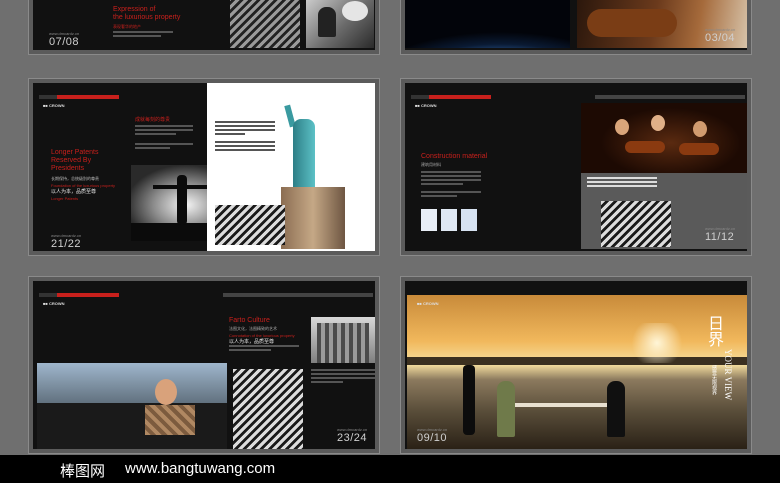  I want to click on footer-brand: 棒图网, so click(83, 471).